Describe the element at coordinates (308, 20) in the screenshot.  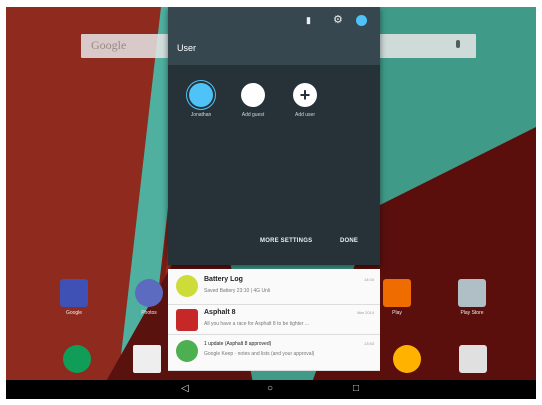
I see `battery-icon: ▮` at that location.